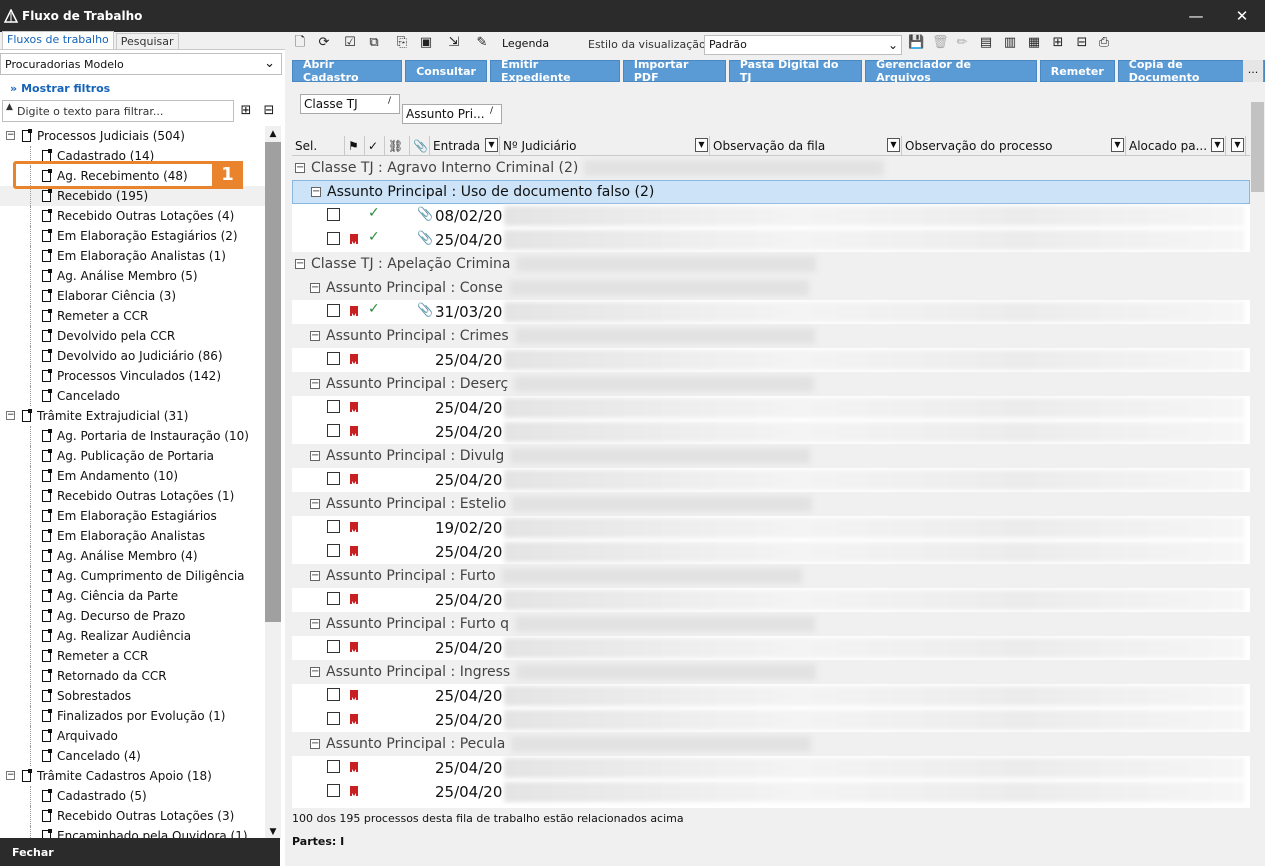  What do you see at coordinates (132, 136) in the screenshot?
I see `tree-node: − Processos Judiciais (504)` at bounding box center [132, 136].